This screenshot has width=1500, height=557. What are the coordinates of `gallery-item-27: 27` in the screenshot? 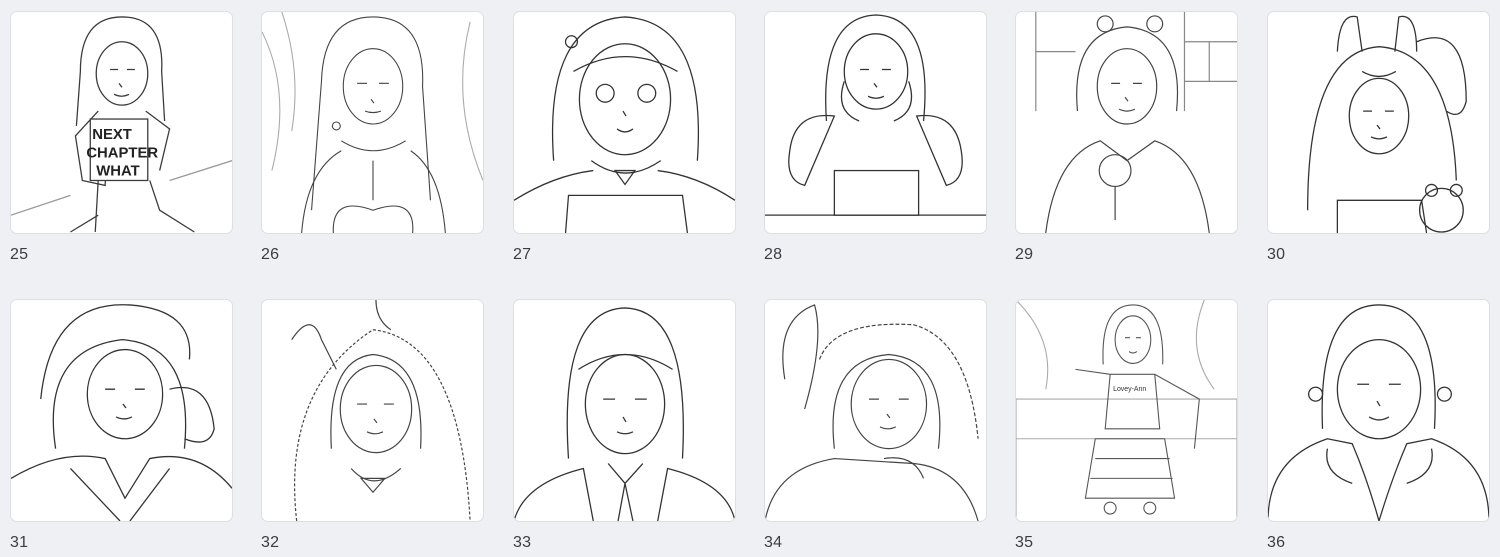 It's located at (624, 138).